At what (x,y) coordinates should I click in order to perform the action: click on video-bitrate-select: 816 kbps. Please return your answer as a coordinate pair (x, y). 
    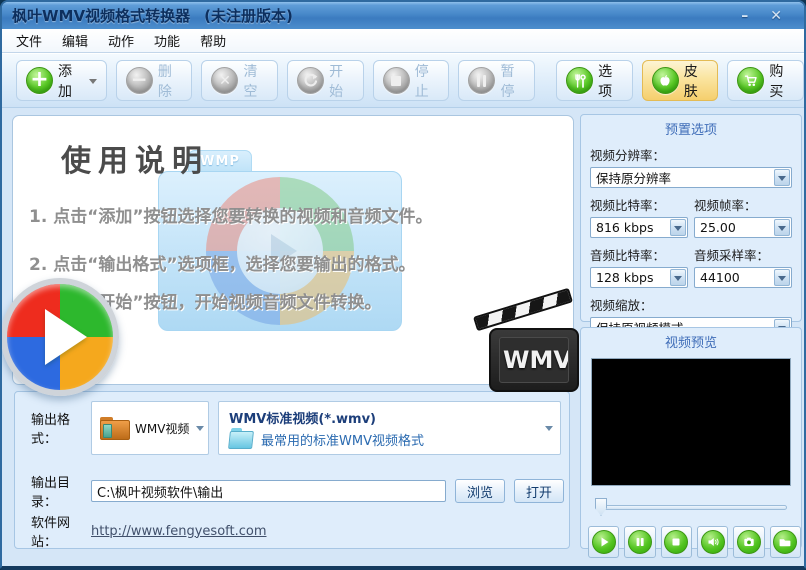
    Looking at the image, I should click on (639, 227).